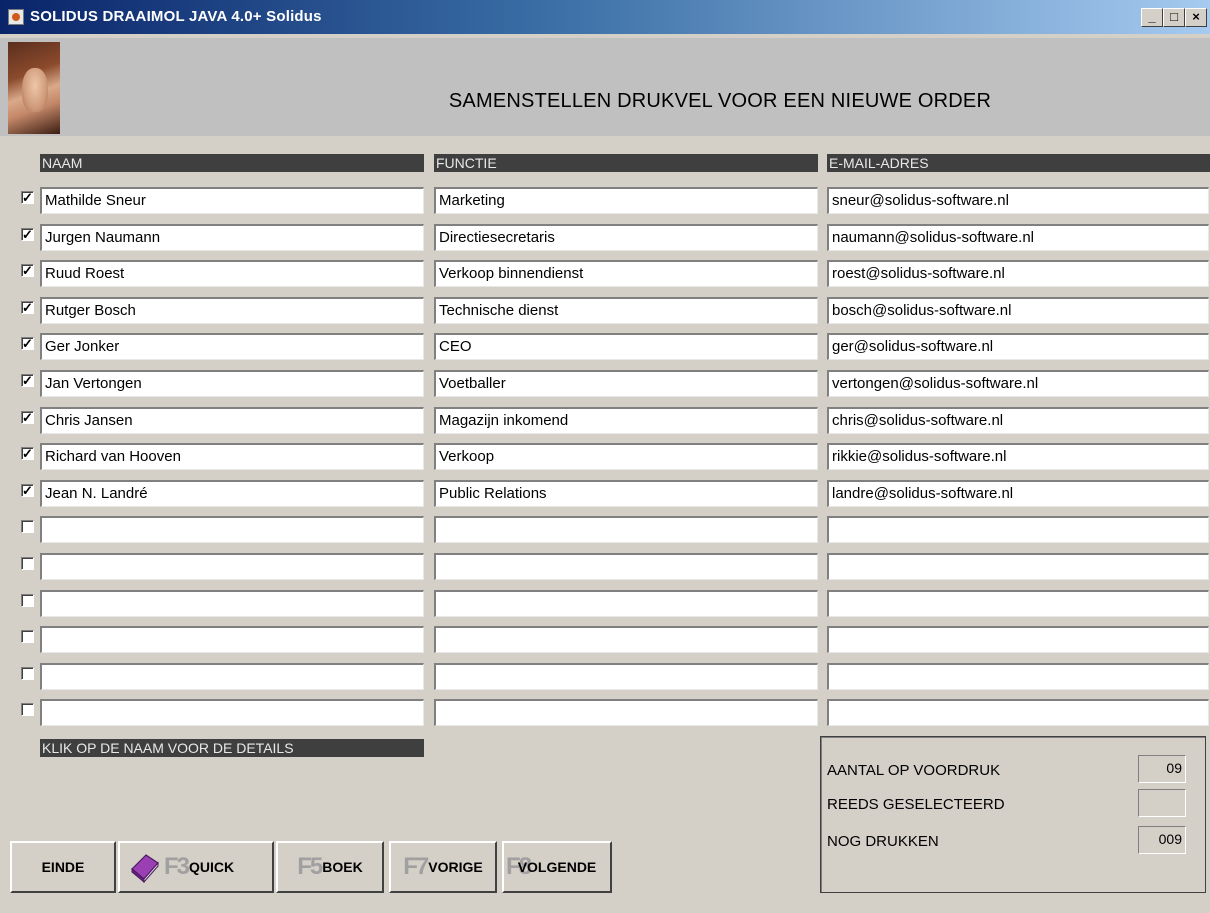  I want to click on column-header-name: NAAM, so click(232, 163).